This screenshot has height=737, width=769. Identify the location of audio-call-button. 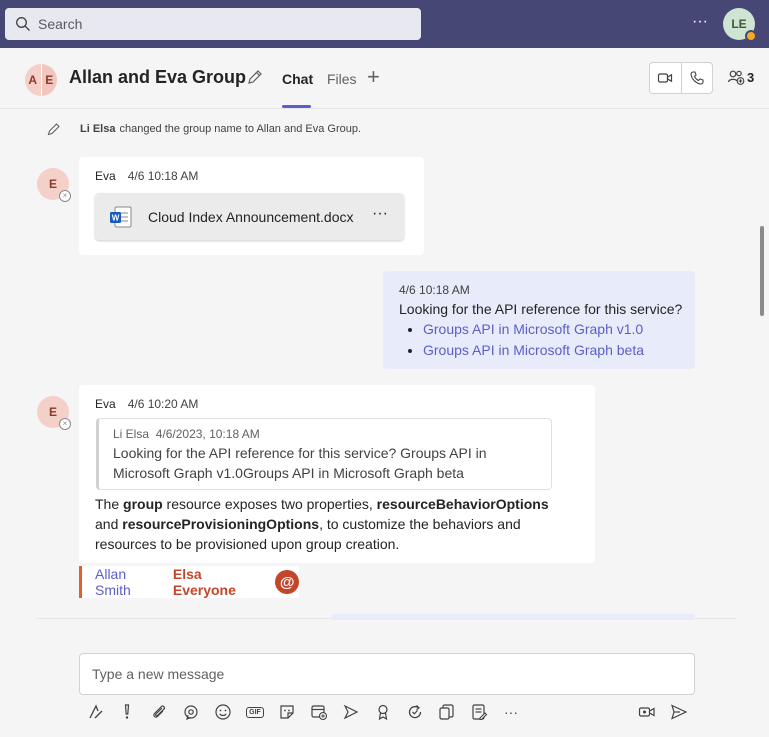
(696, 78).